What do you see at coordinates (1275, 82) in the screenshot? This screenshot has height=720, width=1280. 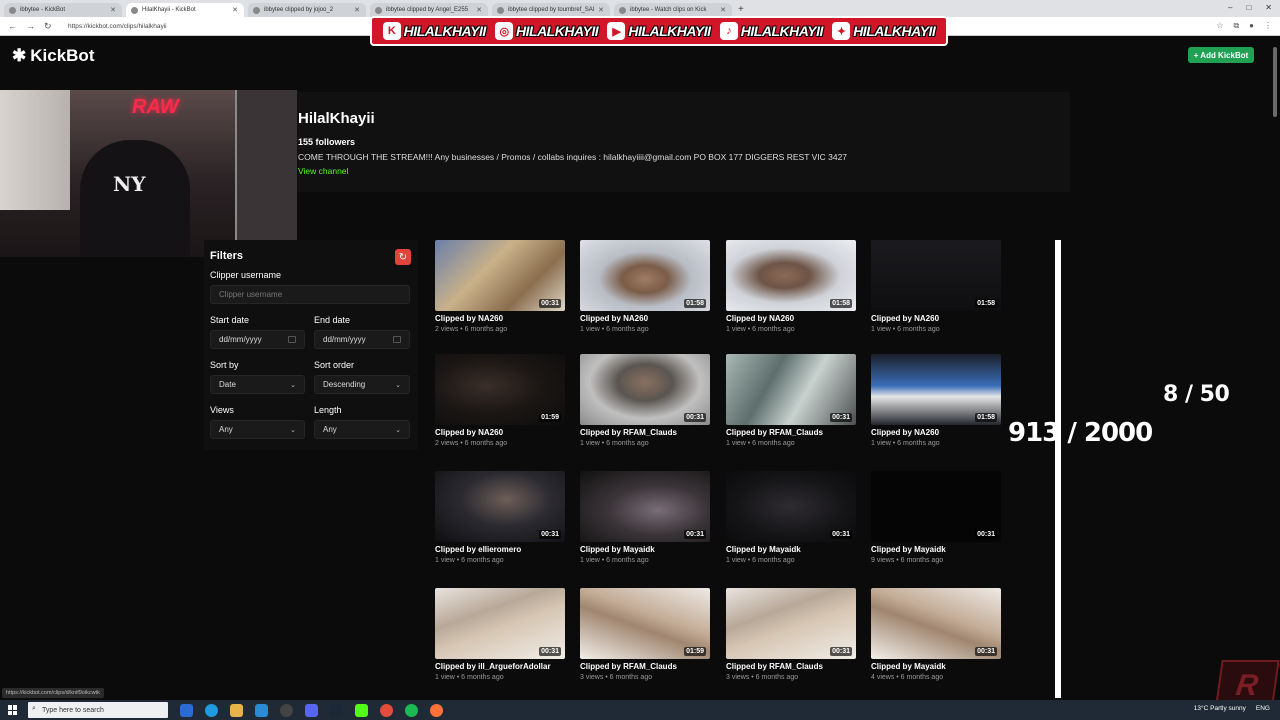 I see `page-scrollbar-thumb` at bounding box center [1275, 82].